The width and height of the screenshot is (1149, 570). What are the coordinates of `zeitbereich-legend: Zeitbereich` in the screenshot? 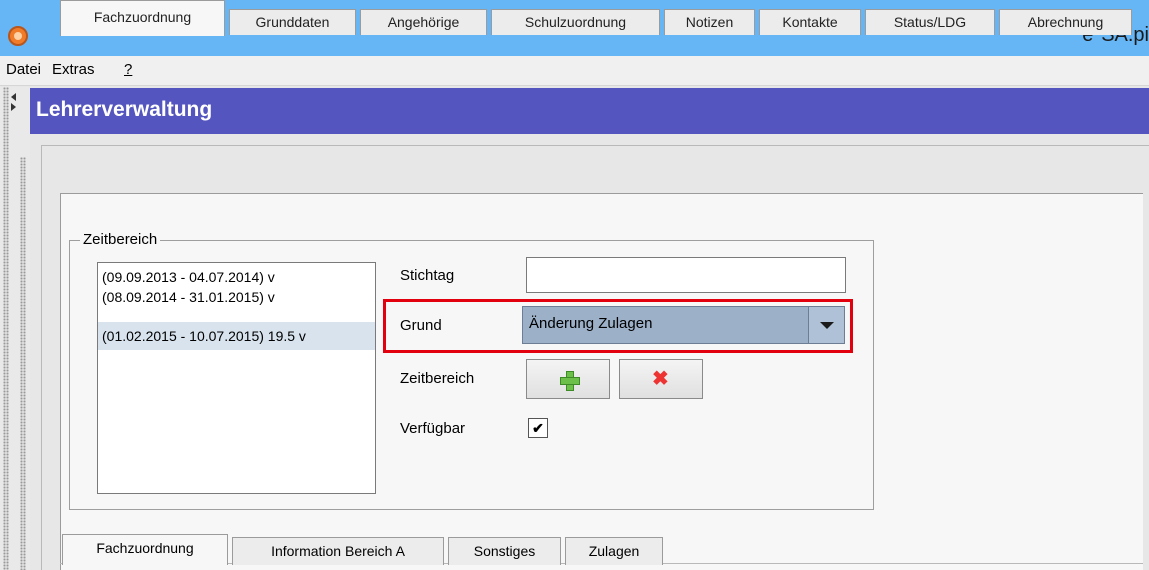 It's located at (120, 239).